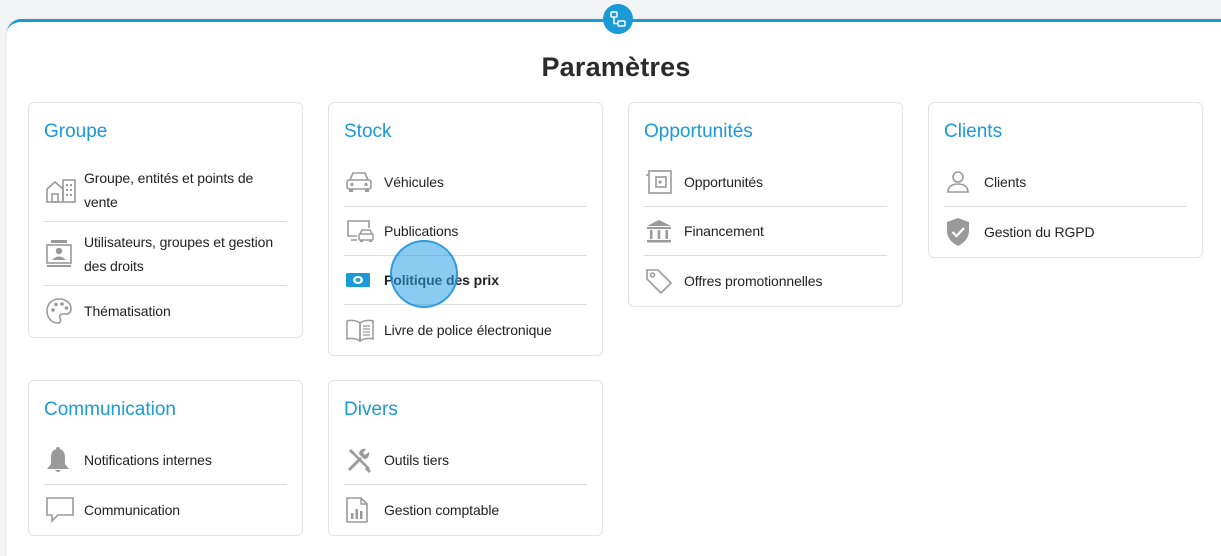  Describe the element at coordinates (724, 231) in the screenshot. I see `menu-item-label: Financement` at that location.